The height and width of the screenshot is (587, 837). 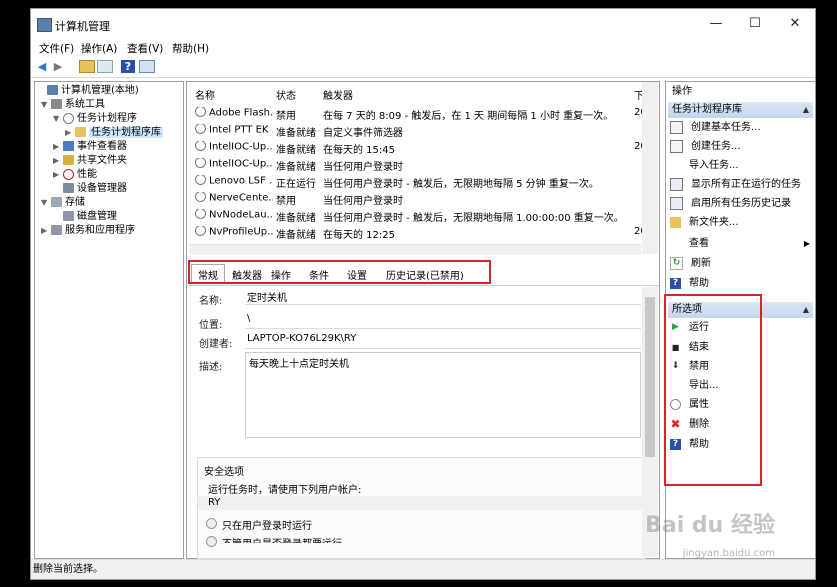 What do you see at coordinates (286, 94) in the screenshot?
I see `column-status: 状态` at bounding box center [286, 94].